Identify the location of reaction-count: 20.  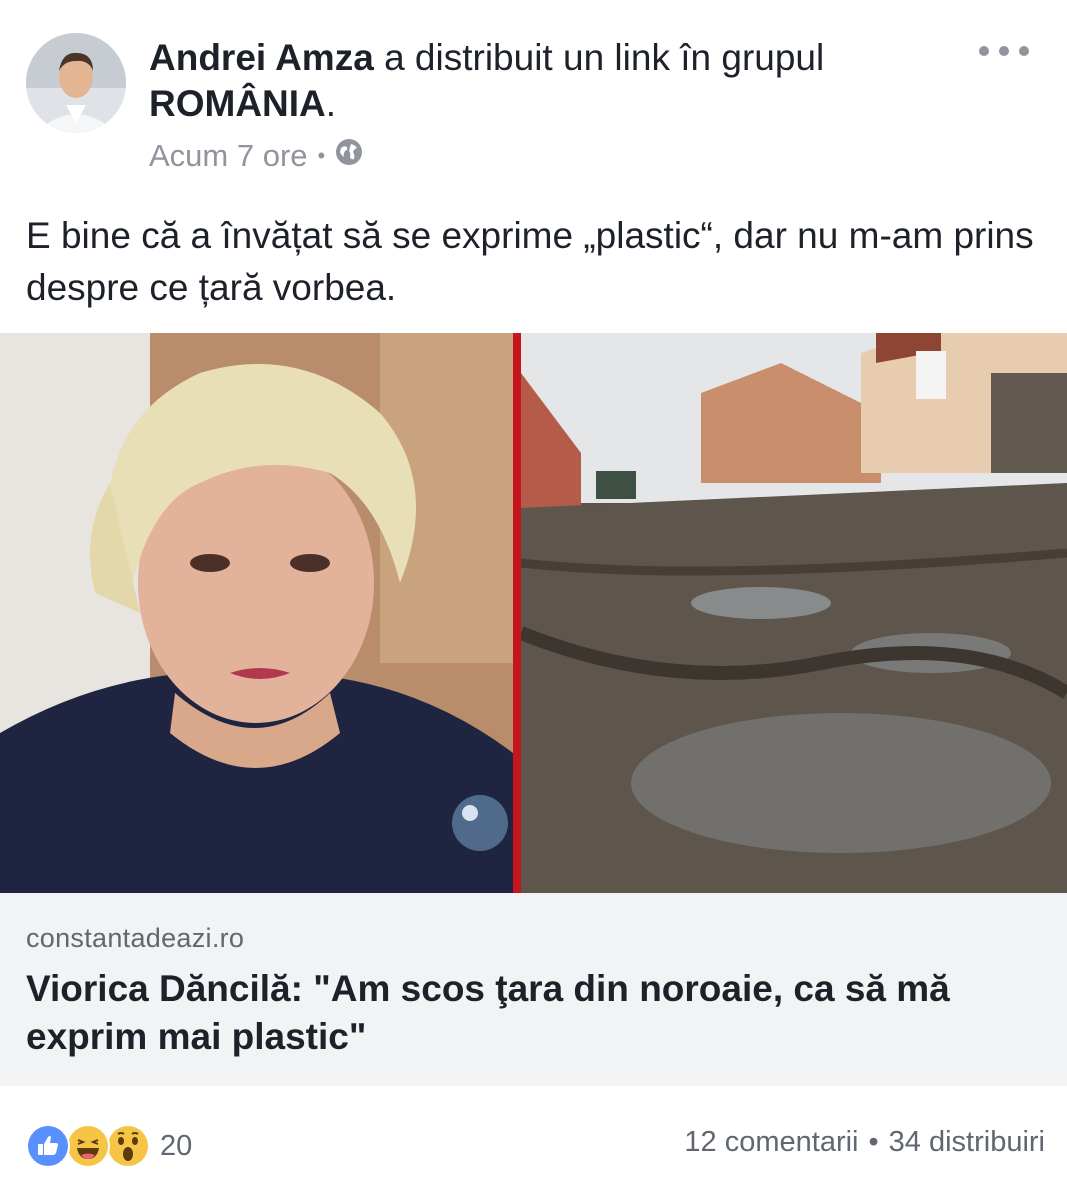
(176, 1145).